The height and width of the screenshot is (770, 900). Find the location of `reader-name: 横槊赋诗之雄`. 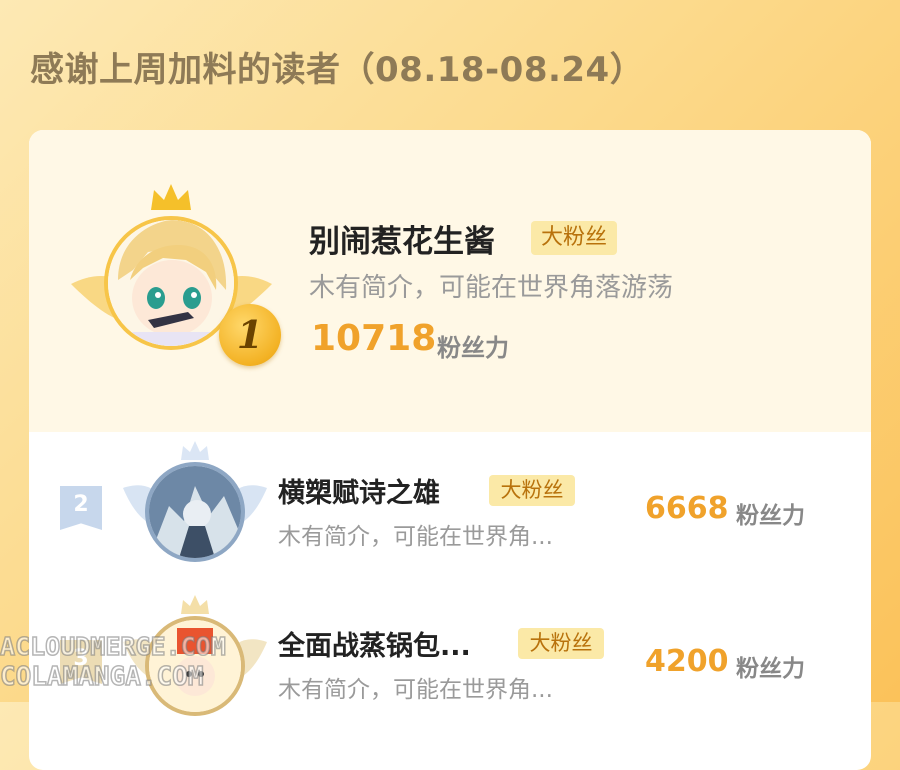

reader-name: 横槊赋诗之雄 is located at coordinates (359, 490).